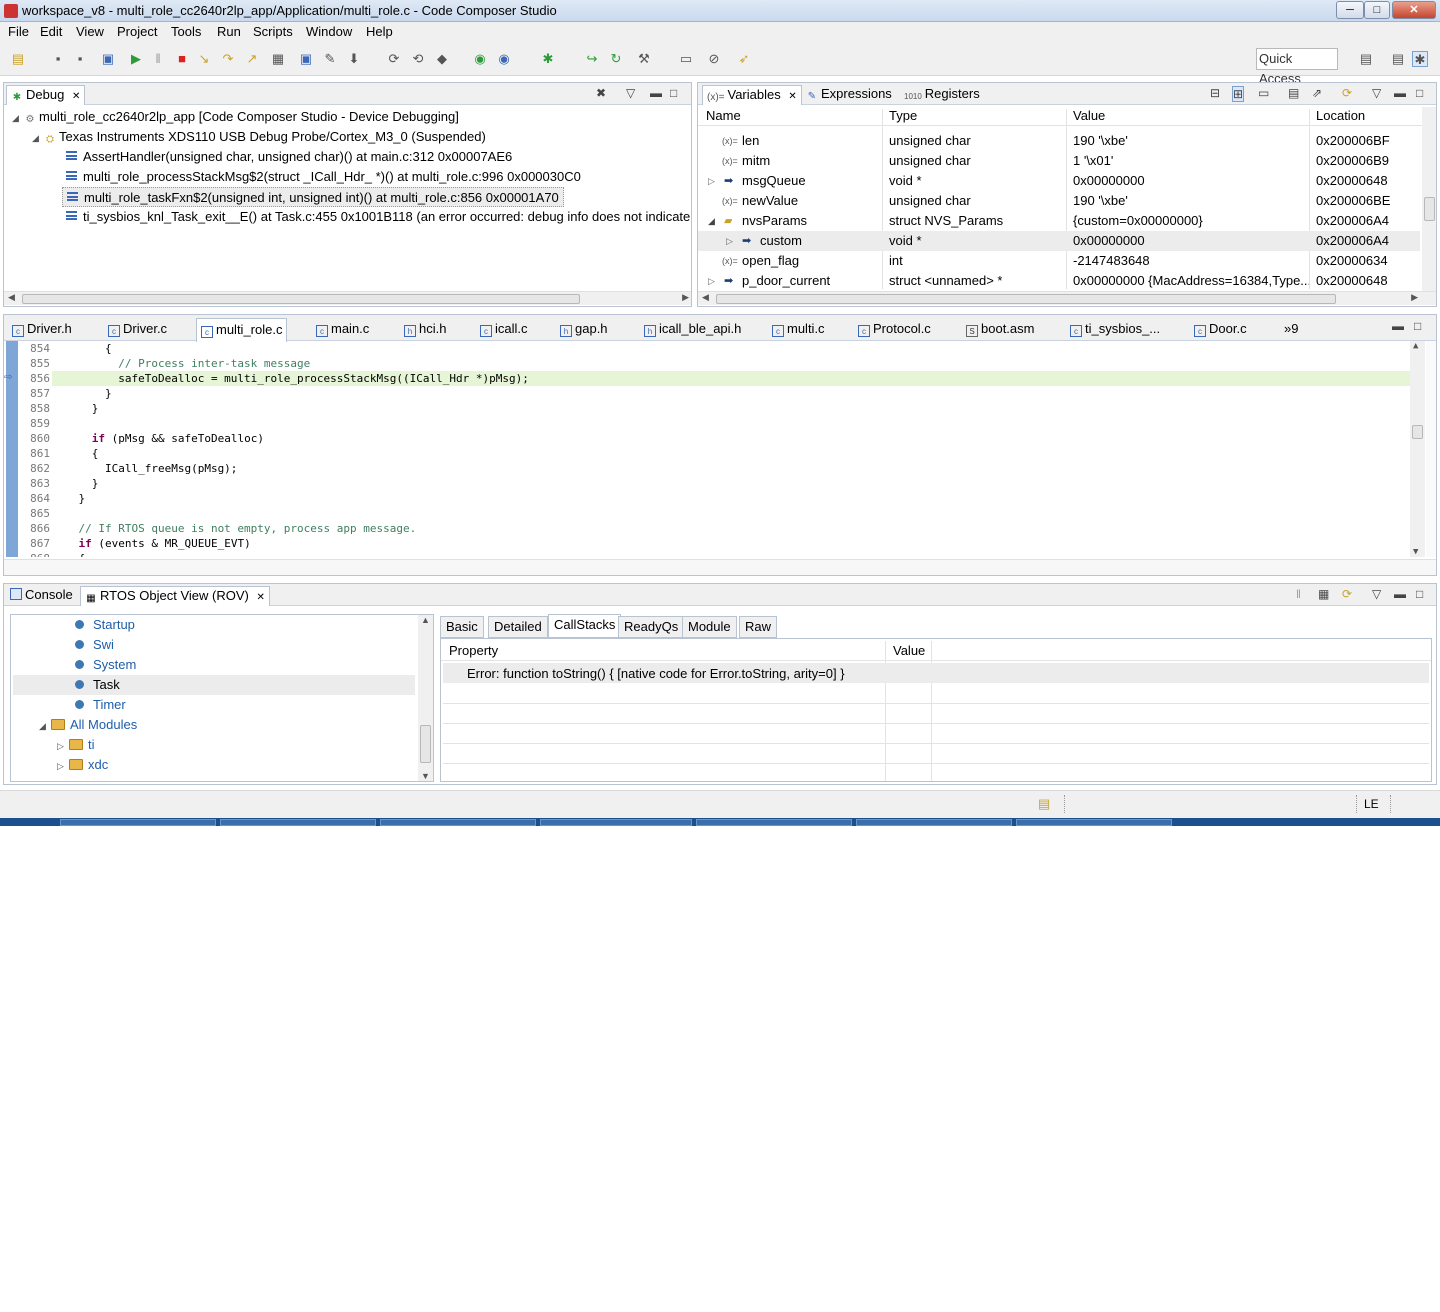 The width and height of the screenshot is (1440, 1312). I want to click on code-line-keyword: if (pMsg && safeToDealloc), so click(158, 438).